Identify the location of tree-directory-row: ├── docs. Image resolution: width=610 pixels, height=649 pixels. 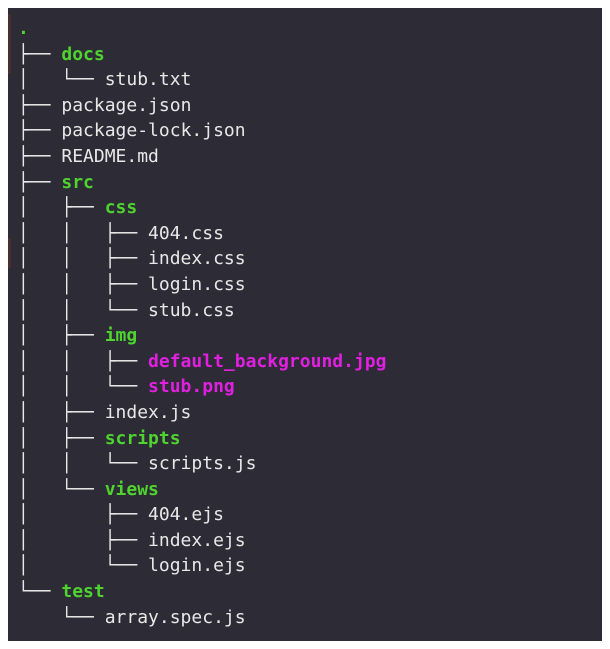
(202, 55).